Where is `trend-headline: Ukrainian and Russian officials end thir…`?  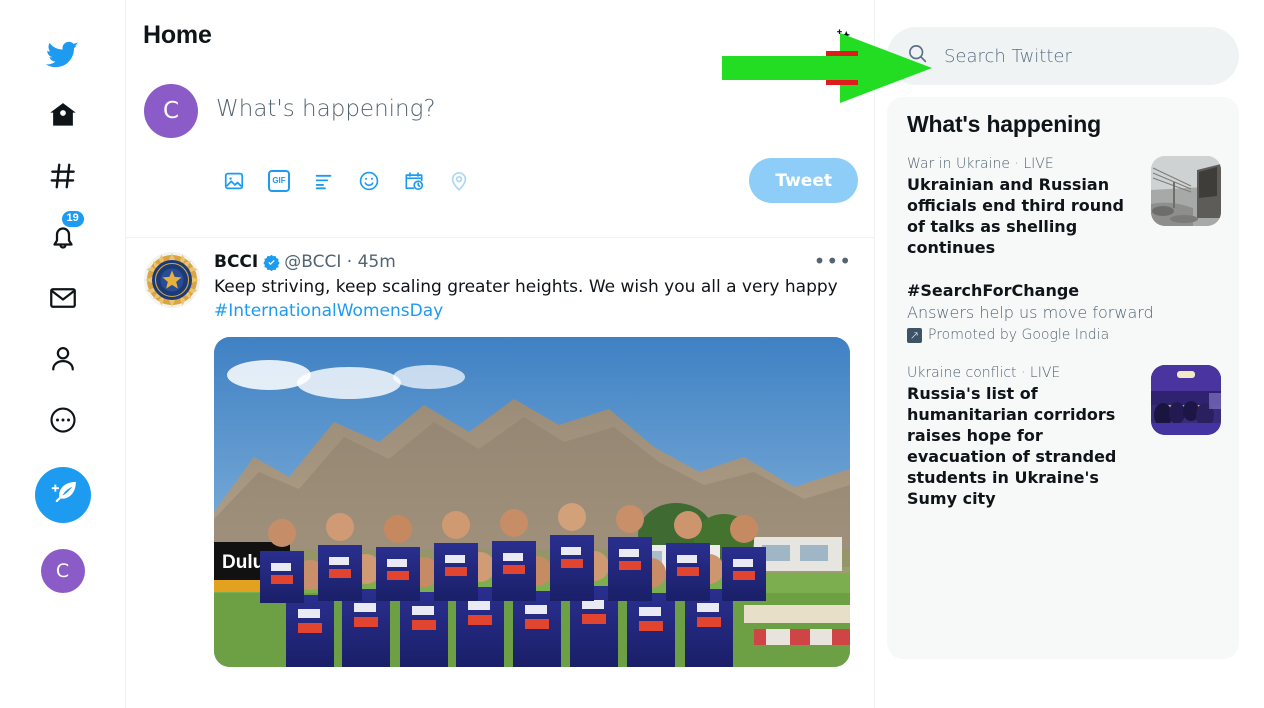
trend-headline: Ukrainian and Russian officials end thir… is located at coordinates (1015, 216).